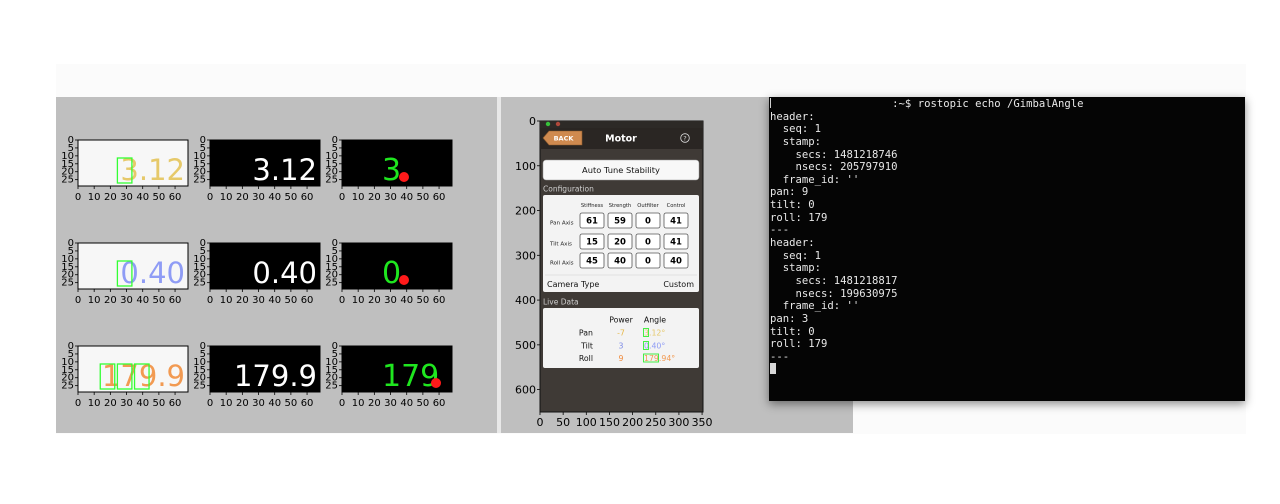  I want to click on live-power-value: -7, so click(621, 333).